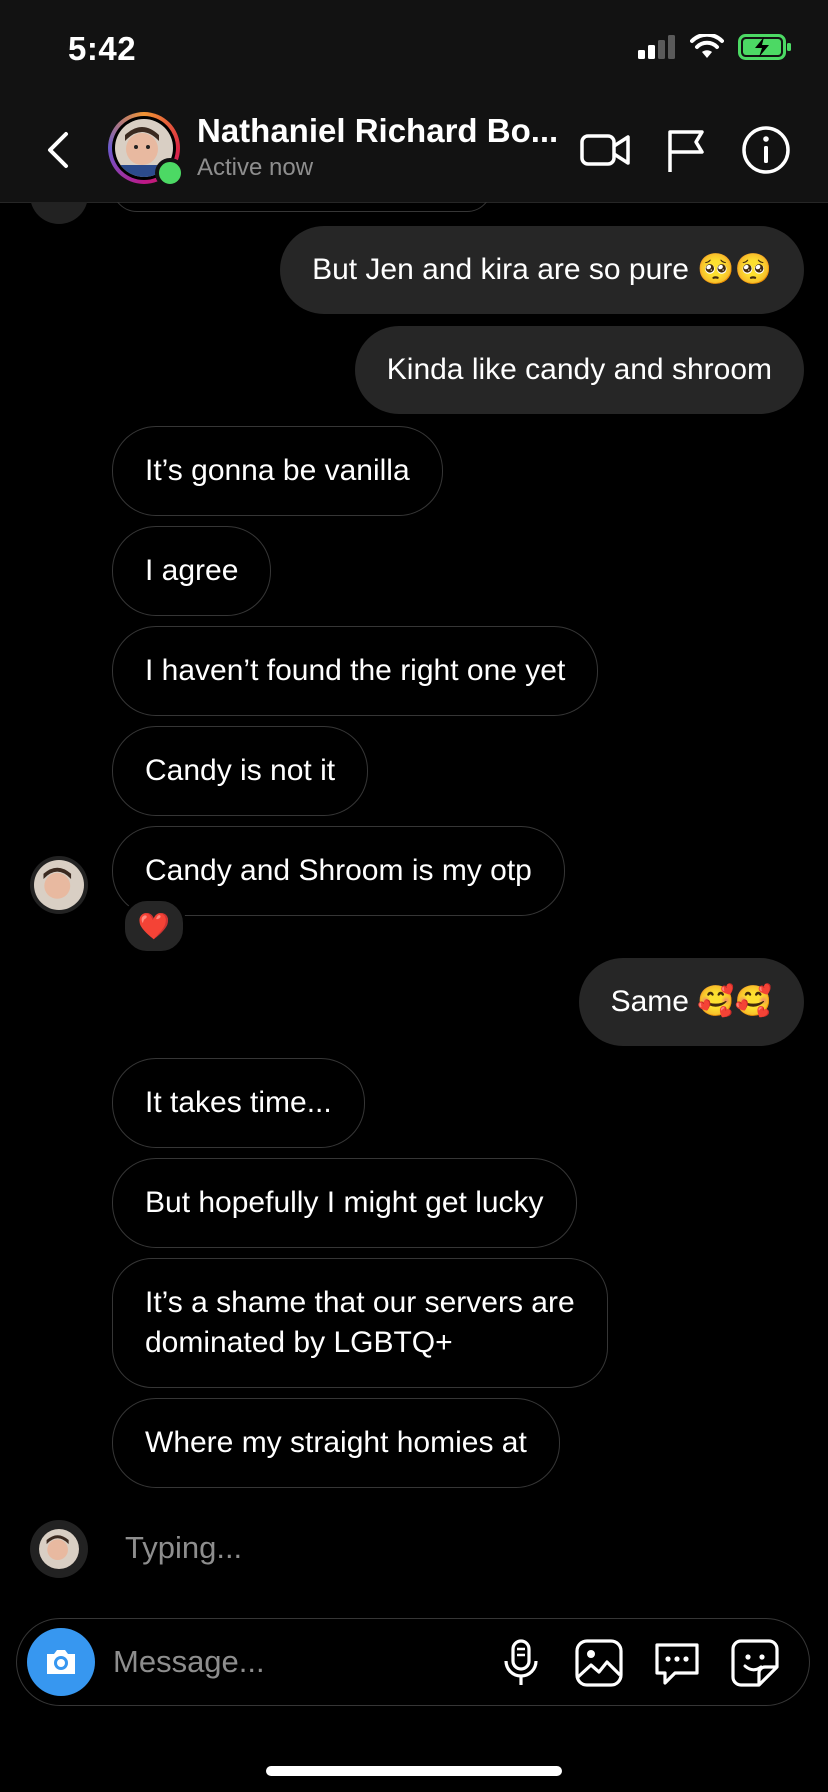 This screenshot has width=828, height=1792. Describe the element at coordinates (278, 1662) in the screenshot. I see `message-input` at that location.